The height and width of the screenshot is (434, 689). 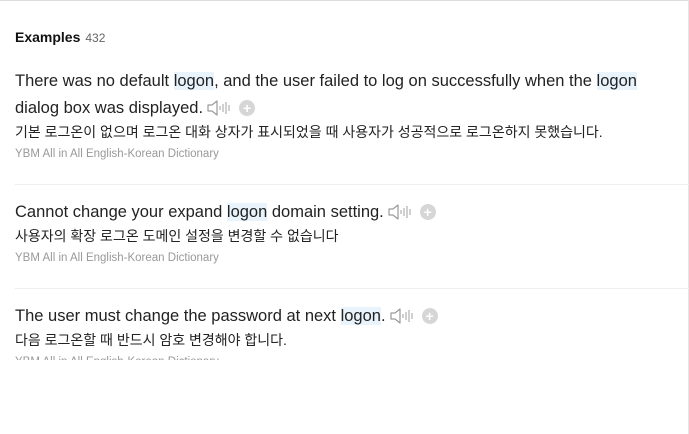 What do you see at coordinates (344, 0) in the screenshot?
I see `top-border` at bounding box center [344, 0].